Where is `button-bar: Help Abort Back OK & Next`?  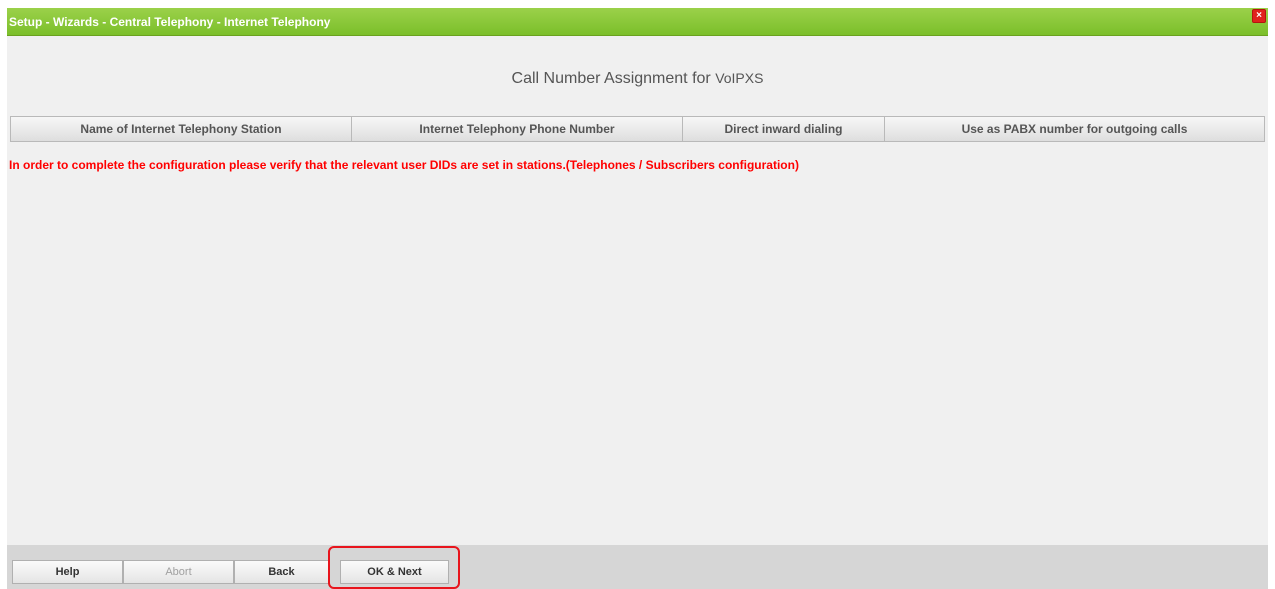 button-bar: Help Abort Back OK & Next is located at coordinates (637, 567).